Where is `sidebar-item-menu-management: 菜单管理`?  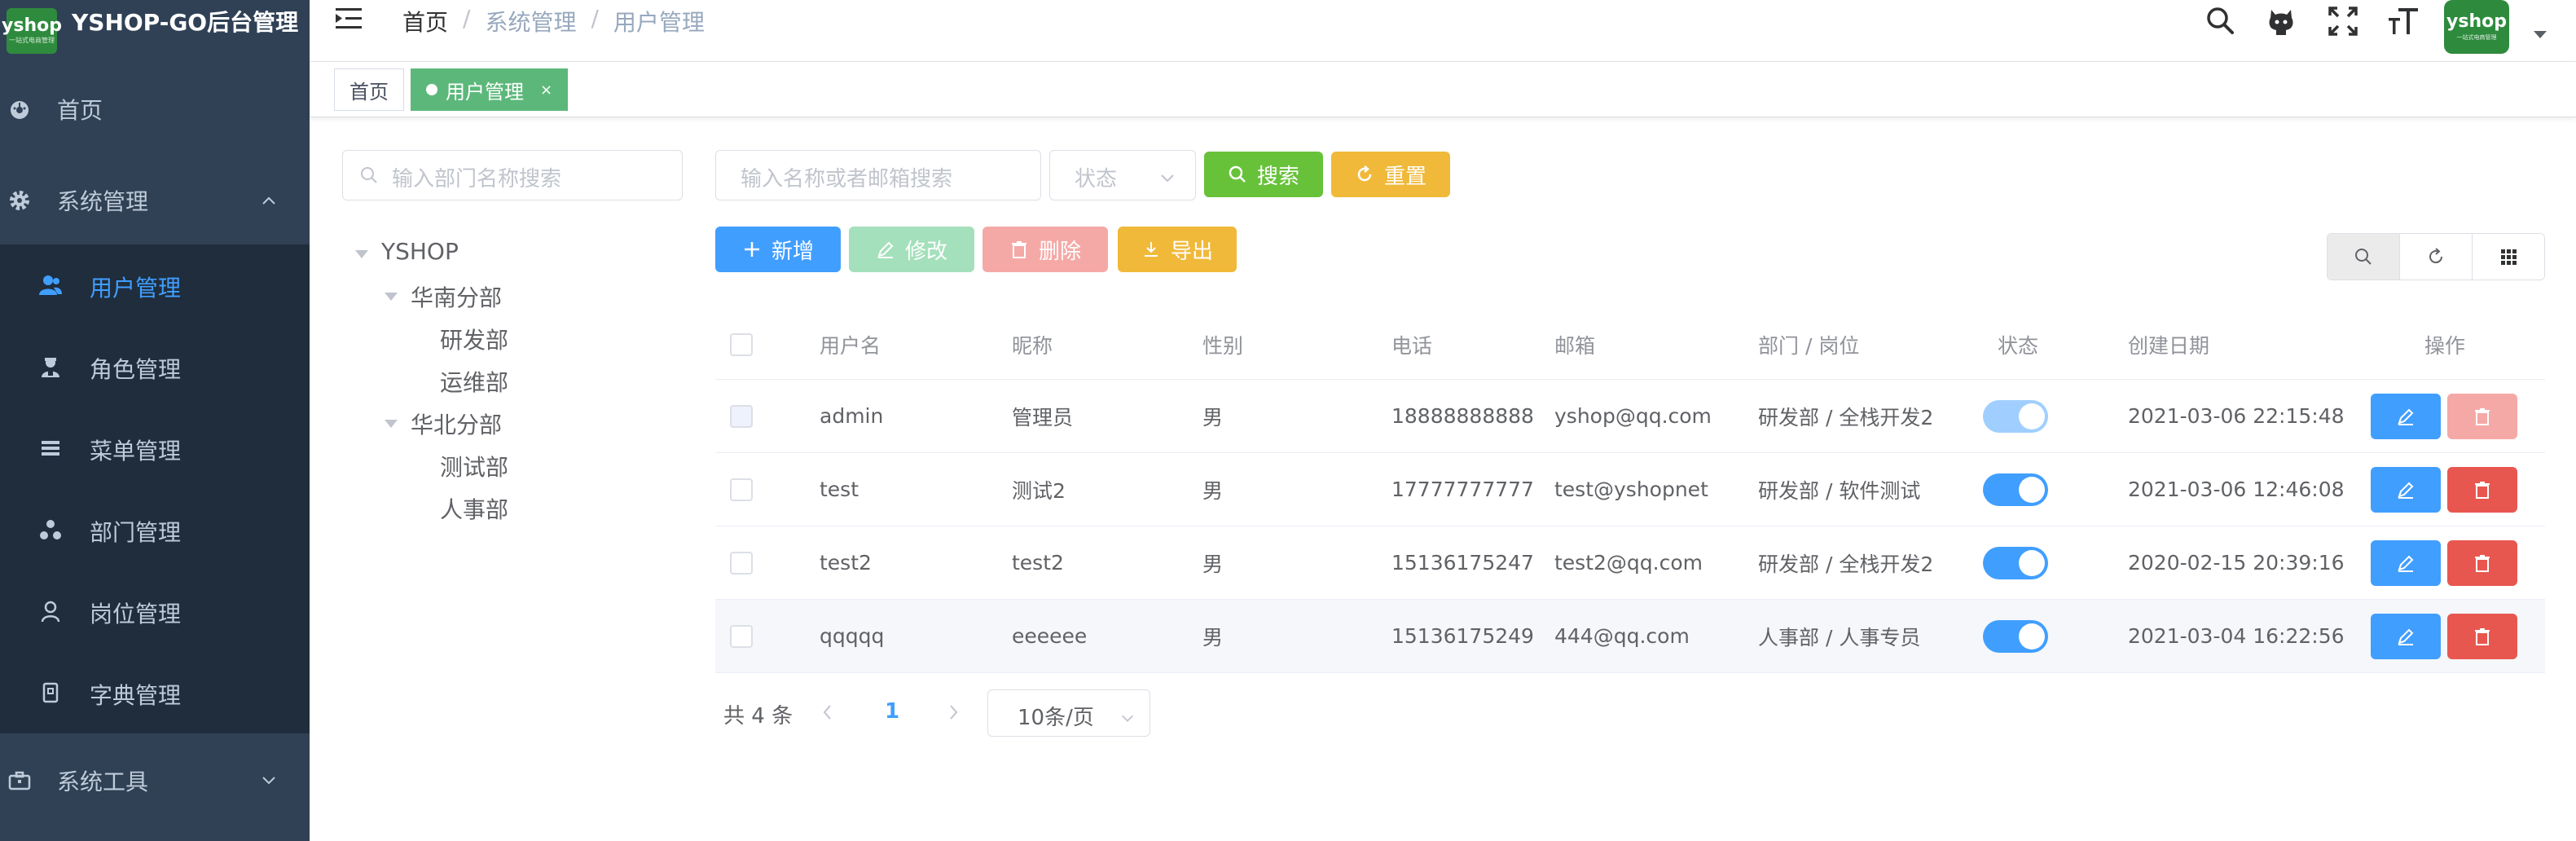 sidebar-item-menu-management: 菜单管理 is located at coordinates (155, 448).